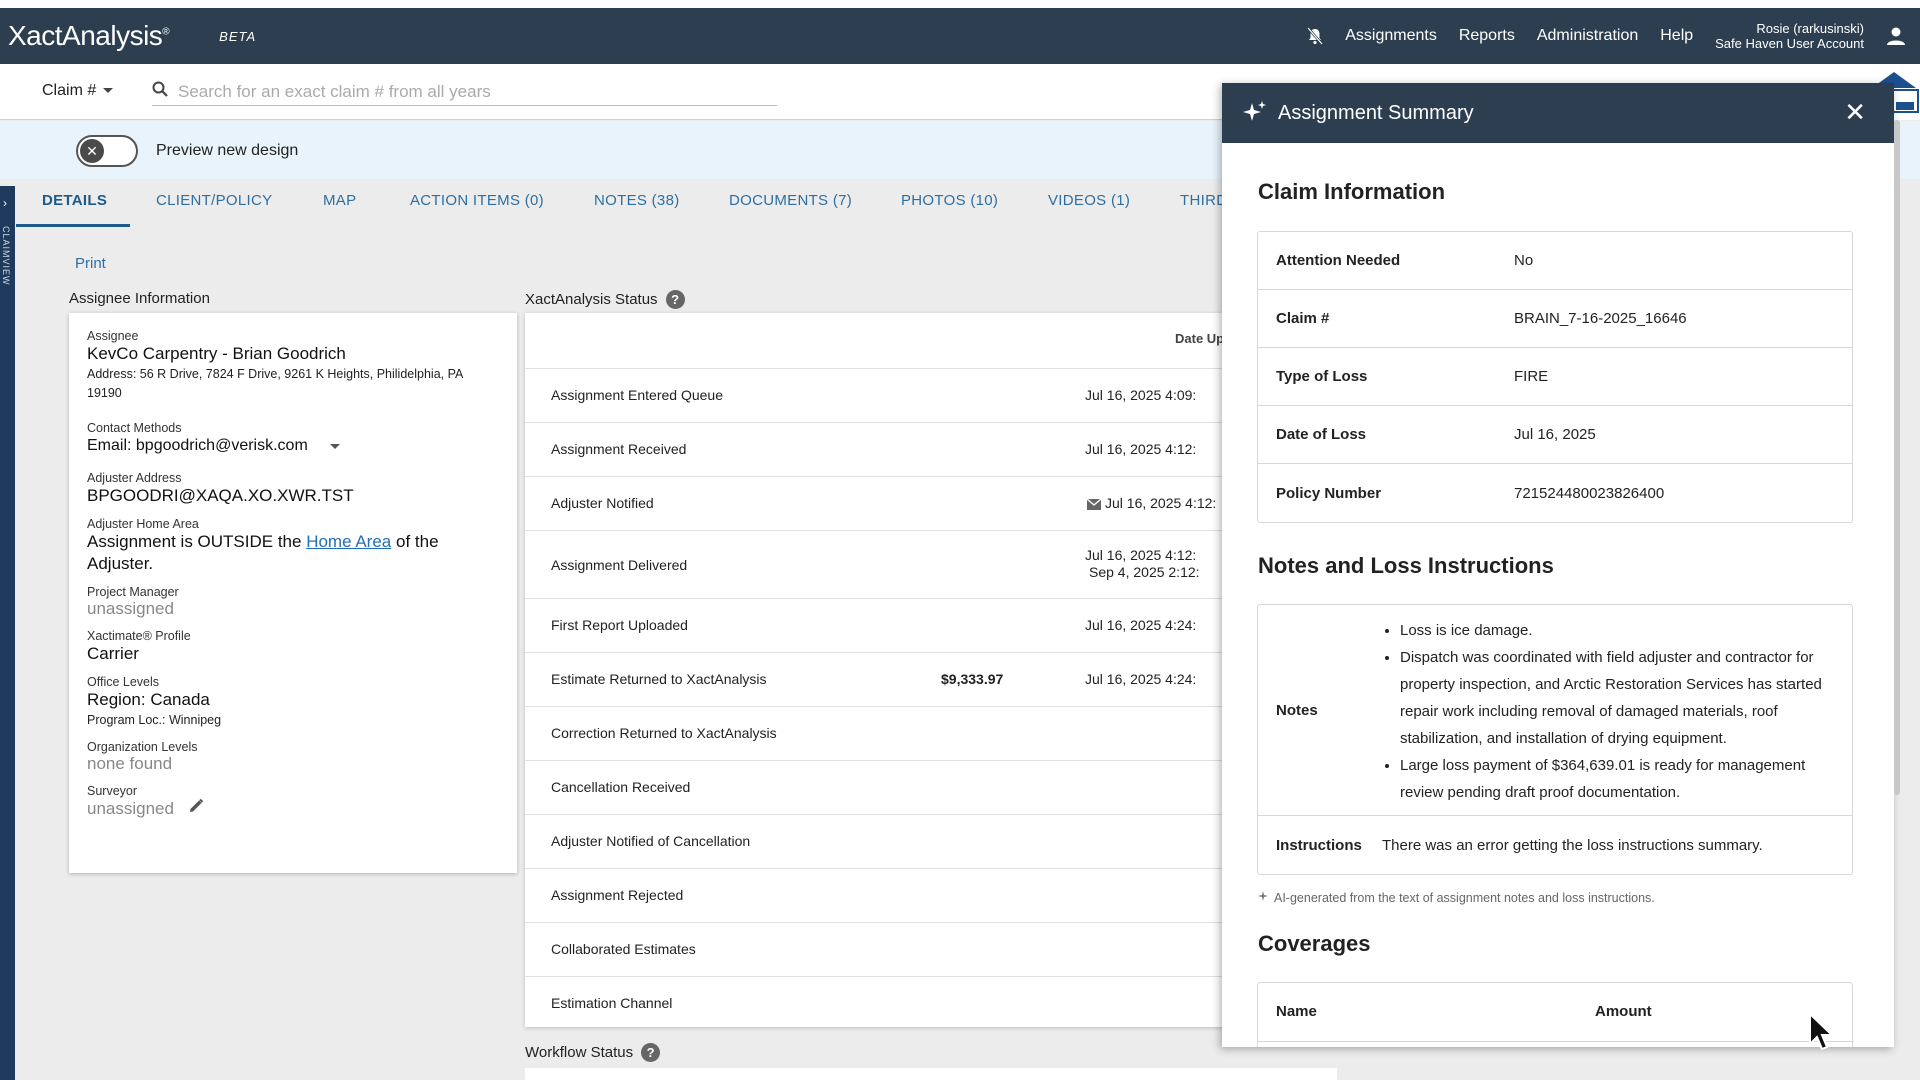 The image size is (1920, 1080). Describe the element at coordinates (875, 341) in the screenshot. I see `table-header-row` at that location.